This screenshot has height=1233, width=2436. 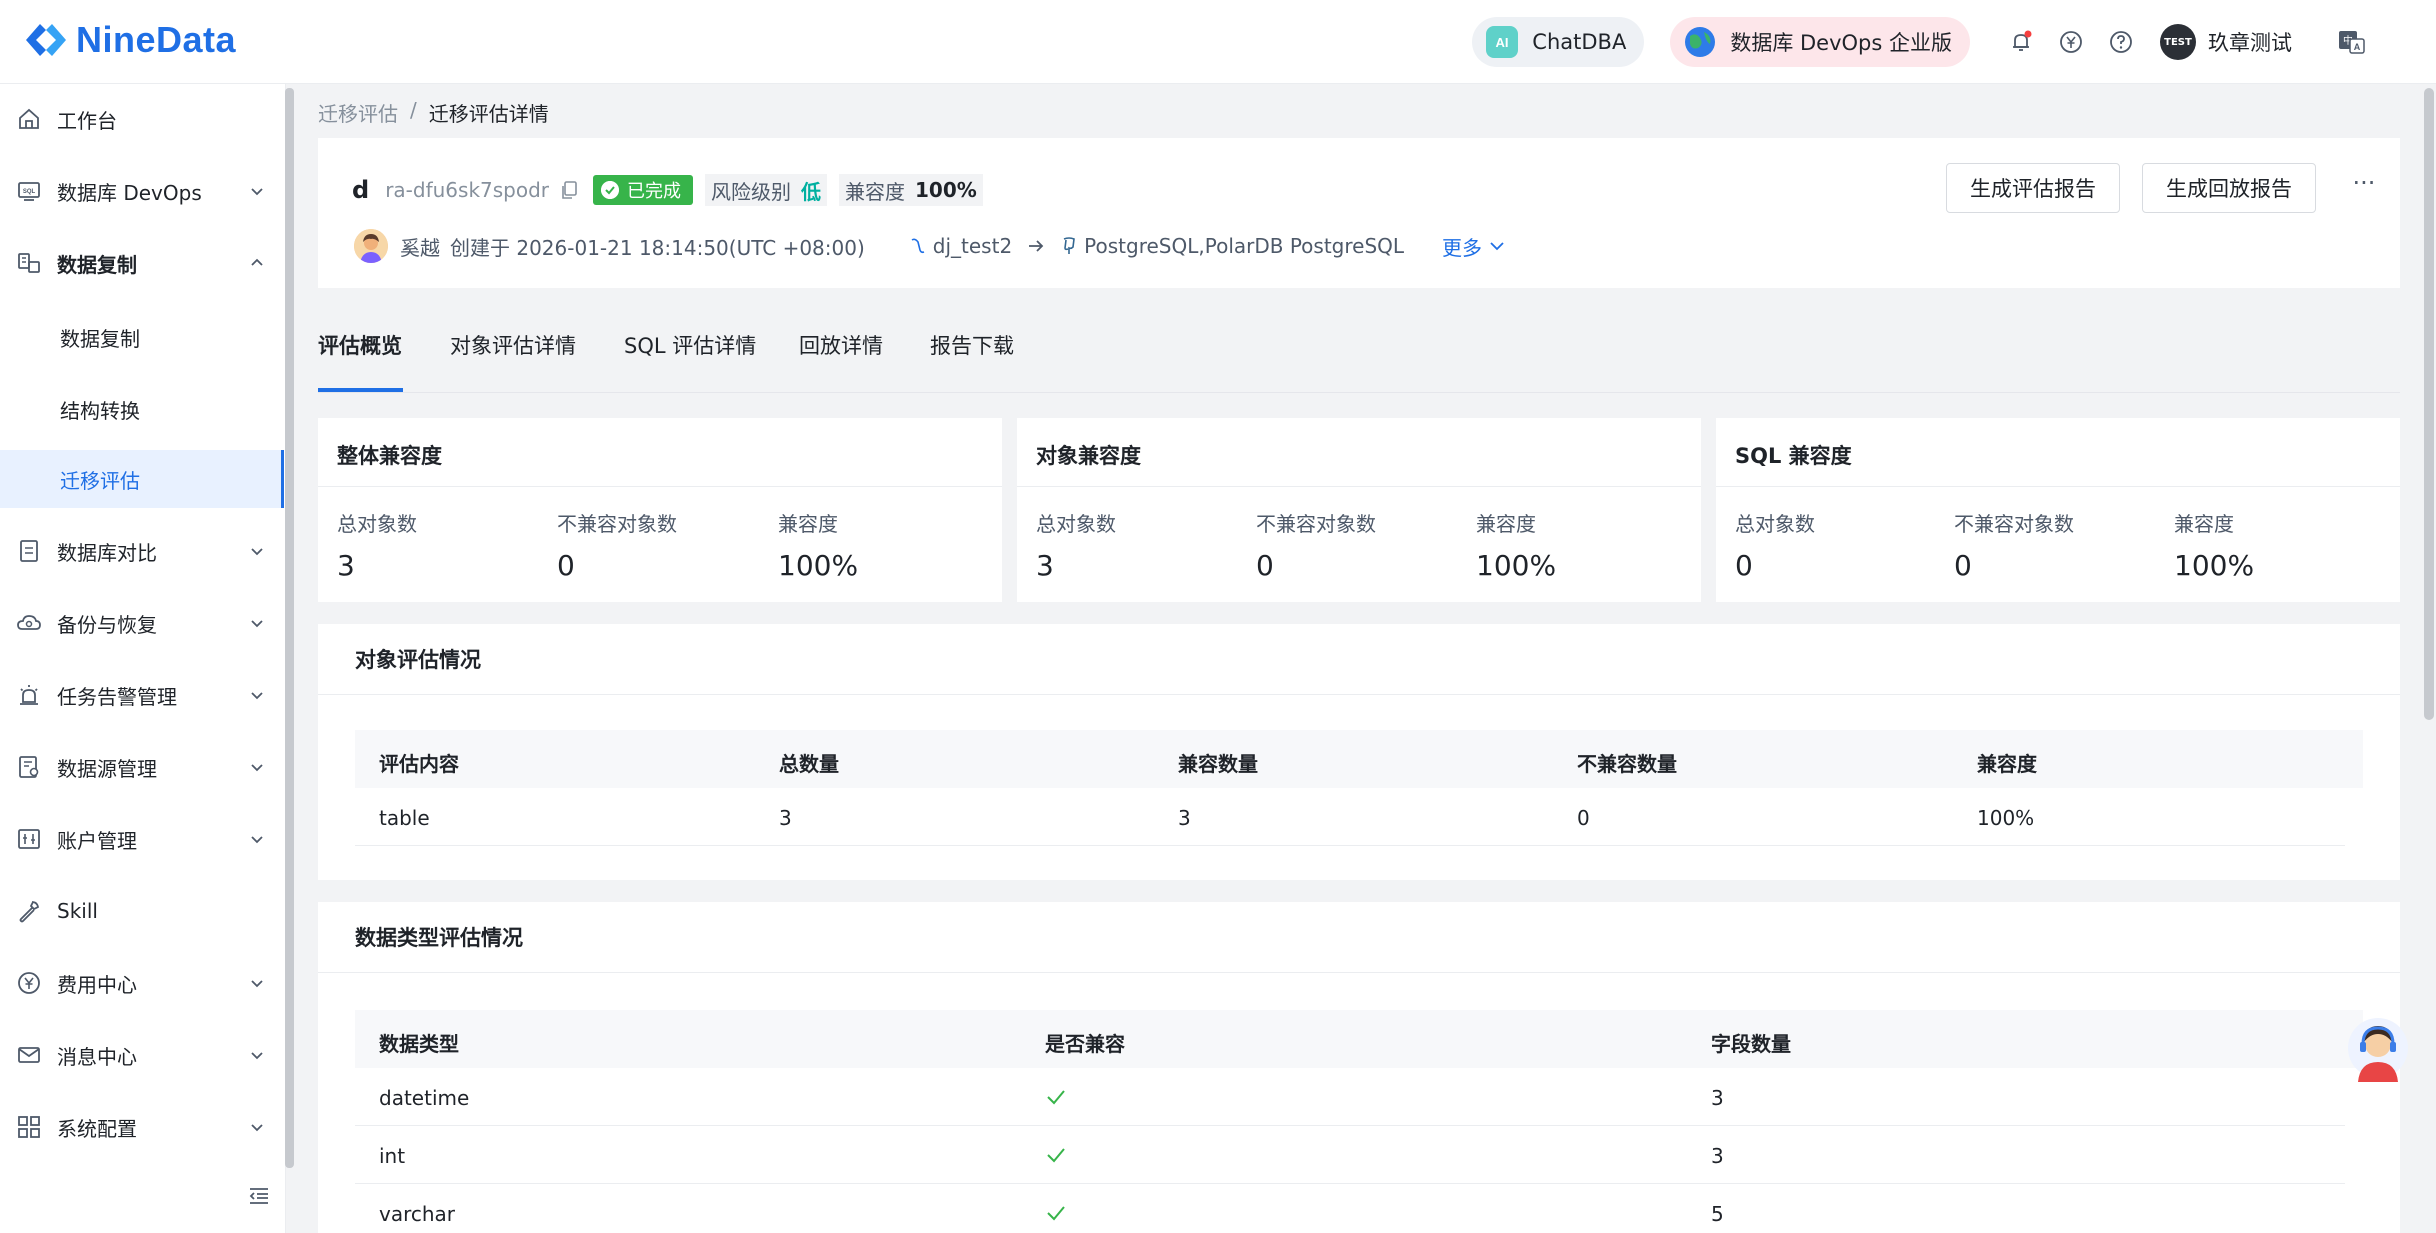 I want to click on sidebar-item-account: 账户管理, so click(x=142, y=839).